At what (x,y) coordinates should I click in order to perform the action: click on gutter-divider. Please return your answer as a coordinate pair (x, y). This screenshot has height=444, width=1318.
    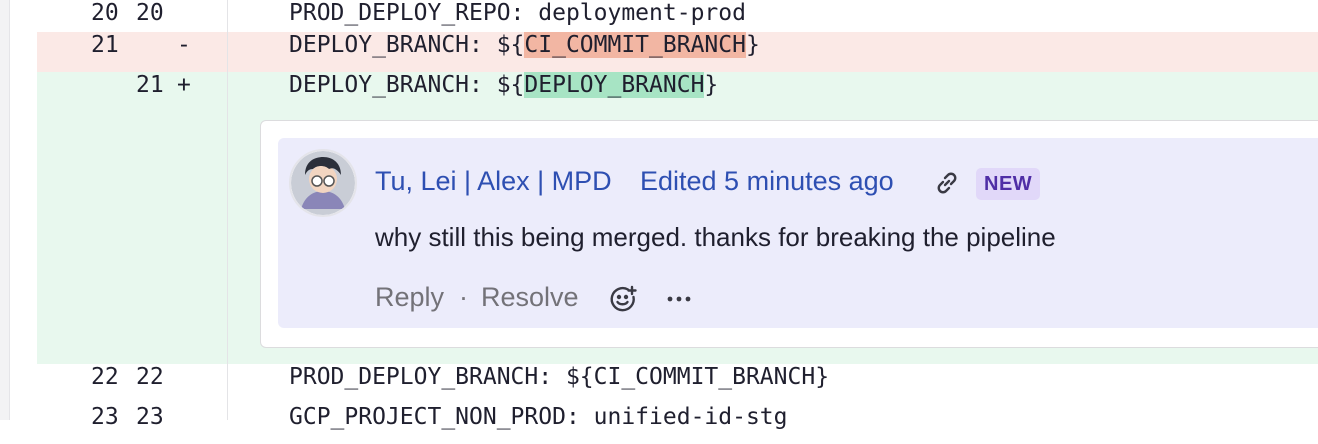
    Looking at the image, I should click on (227, 210).